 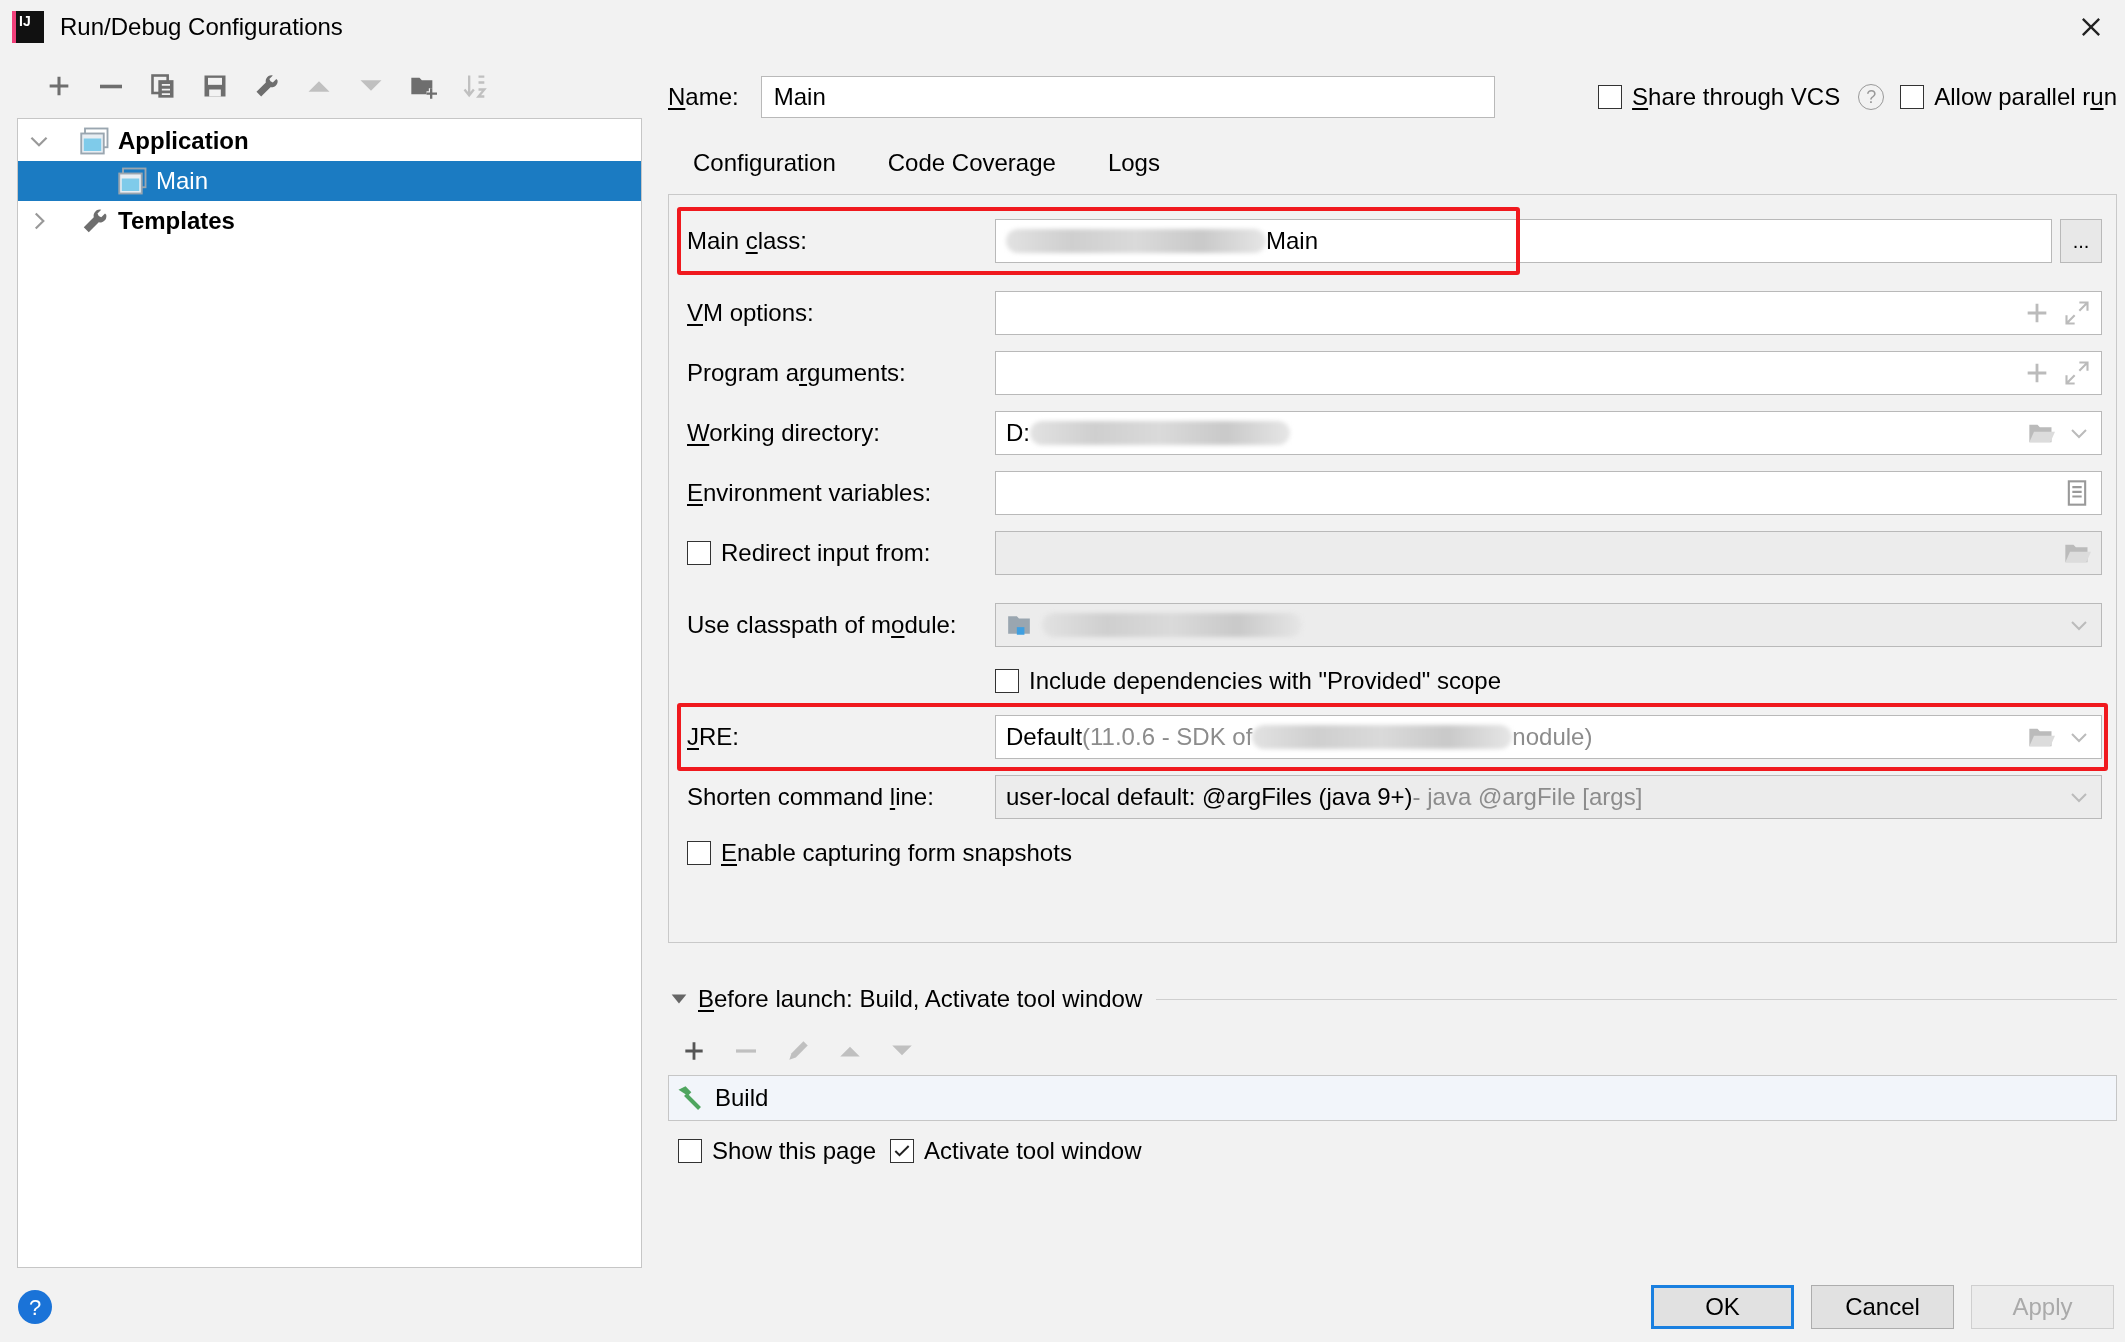 What do you see at coordinates (1722, 1307) in the screenshot?
I see `dialog-button: OK` at bounding box center [1722, 1307].